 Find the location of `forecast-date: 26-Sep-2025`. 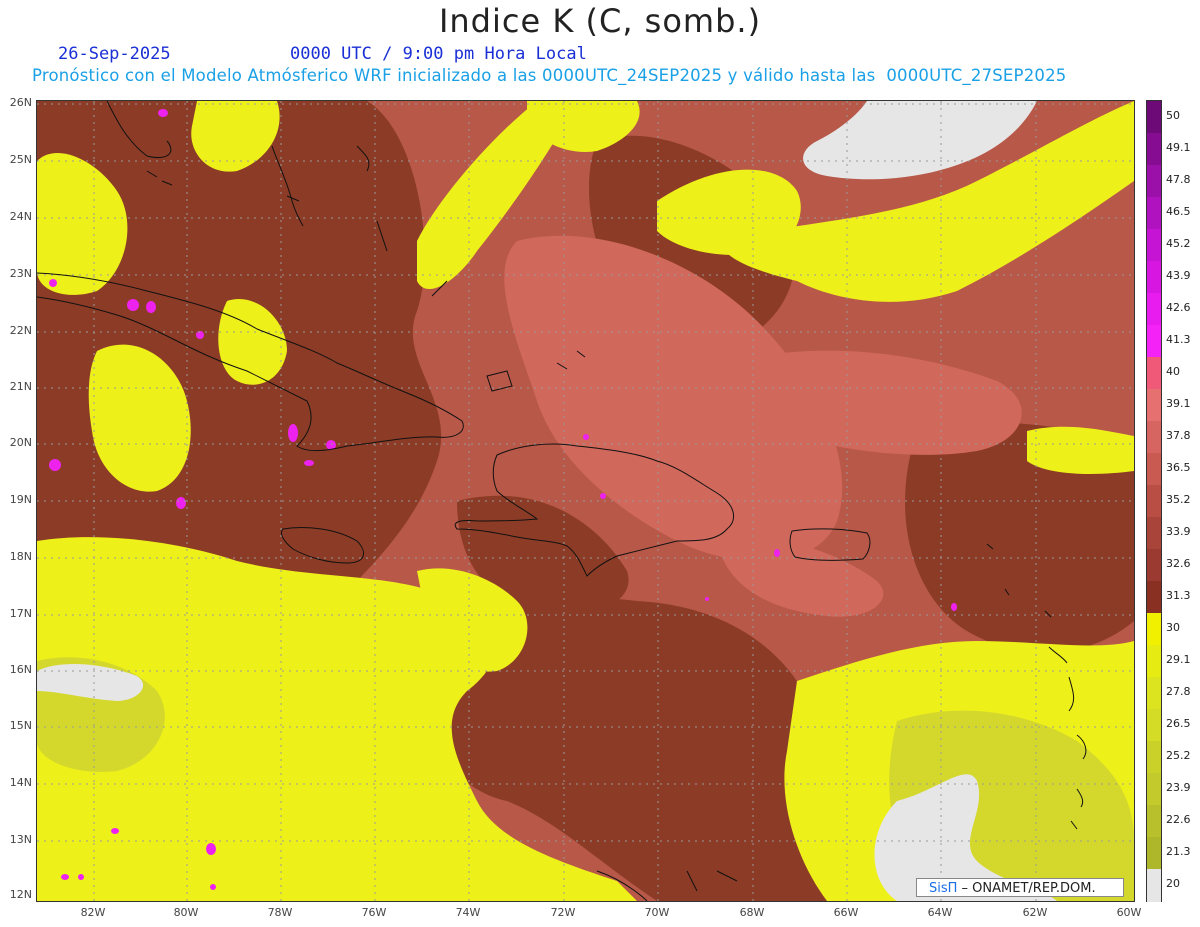

forecast-date: 26-Sep-2025 is located at coordinates (114, 54).